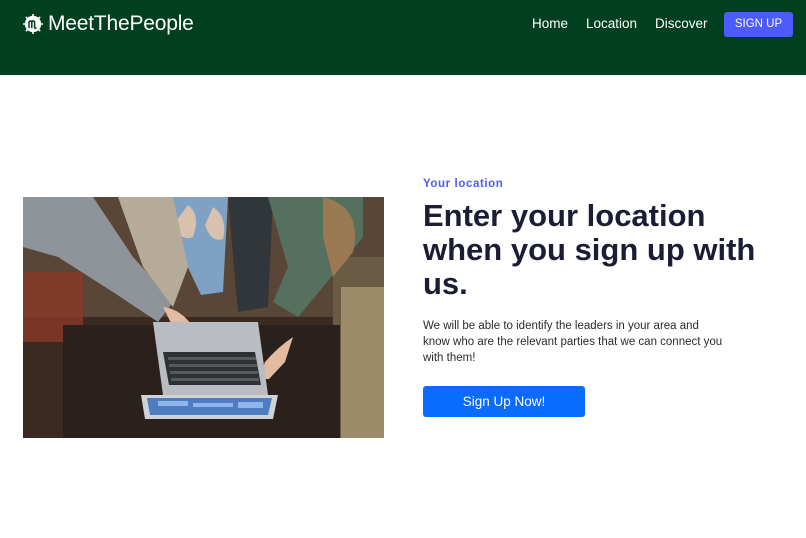 The image size is (806, 538). What do you see at coordinates (758, 24) in the screenshot?
I see `nav-signup-button: SIGN UP` at bounding box center [758, 24].